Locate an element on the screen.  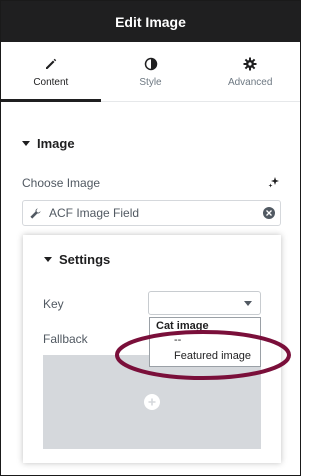
clear-field-button is located at coordinates (269, 213).